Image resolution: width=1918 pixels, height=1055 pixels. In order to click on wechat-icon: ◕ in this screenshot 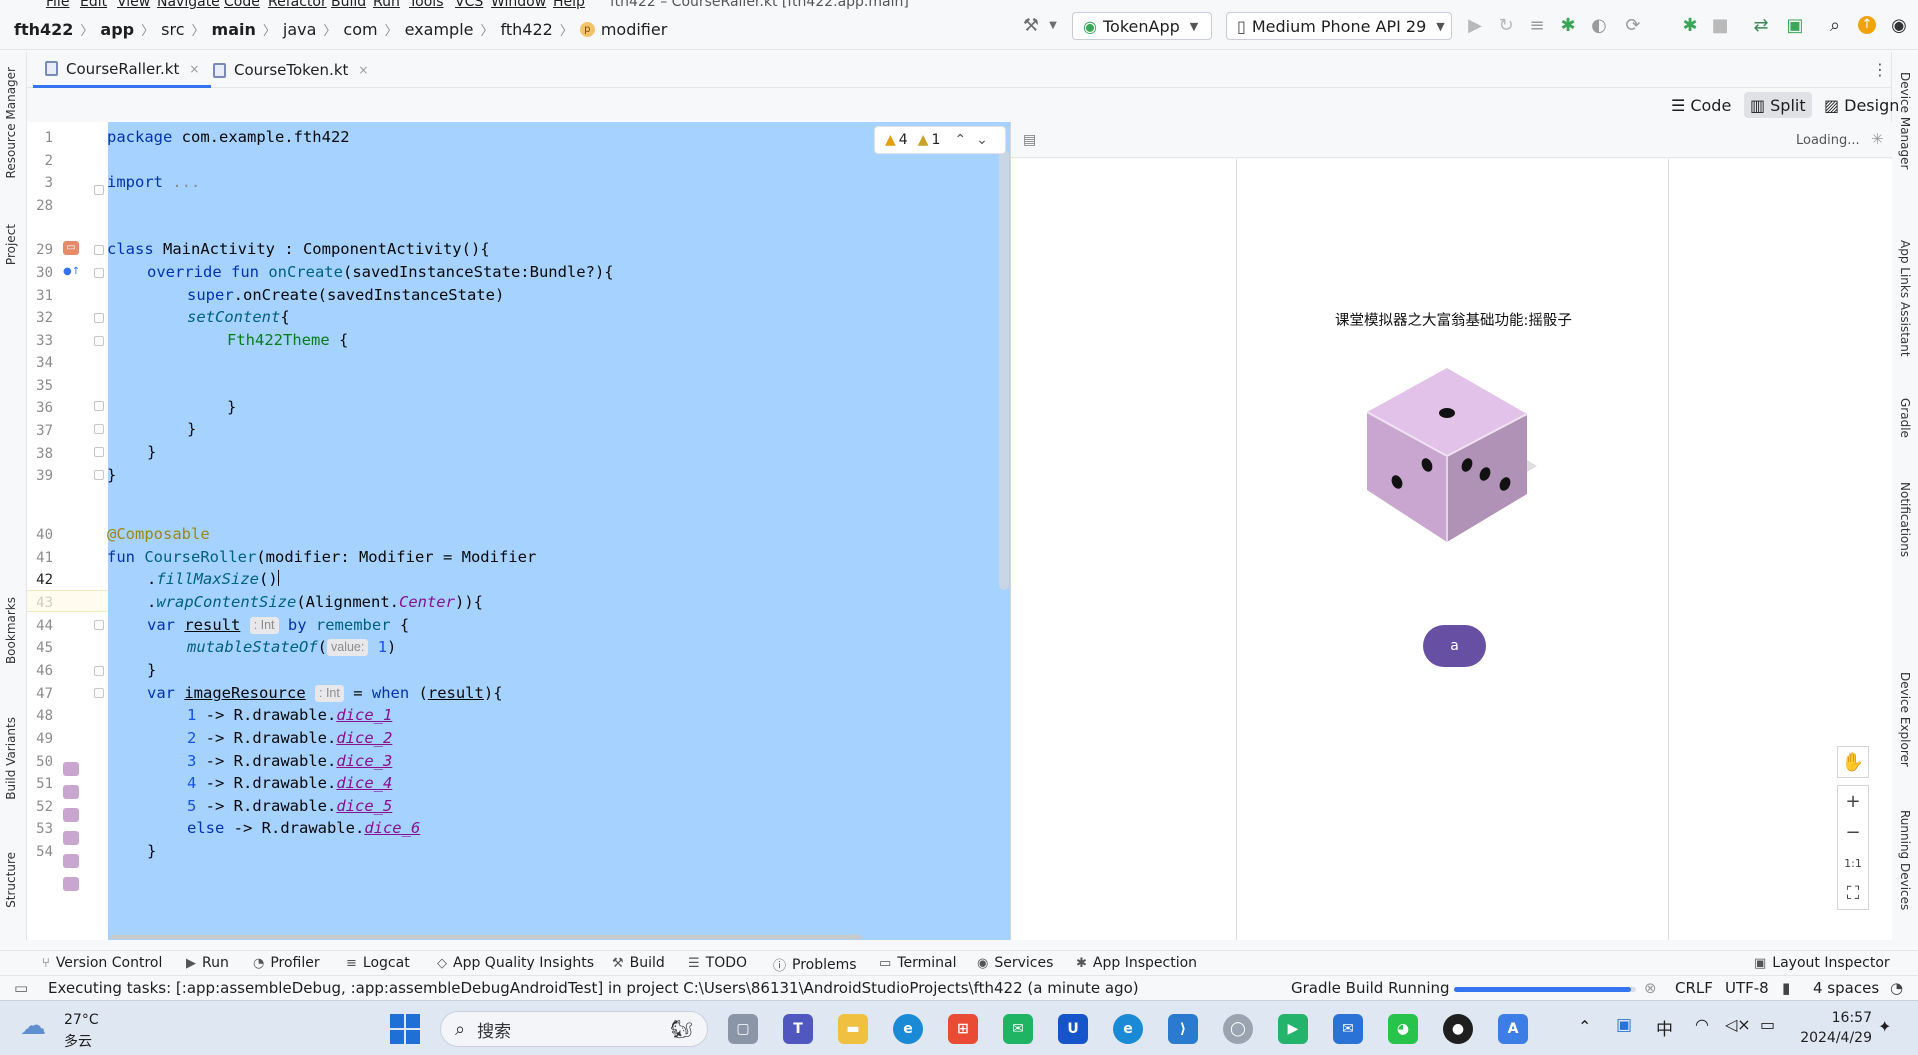, I will do `click(1403, 1029)`.